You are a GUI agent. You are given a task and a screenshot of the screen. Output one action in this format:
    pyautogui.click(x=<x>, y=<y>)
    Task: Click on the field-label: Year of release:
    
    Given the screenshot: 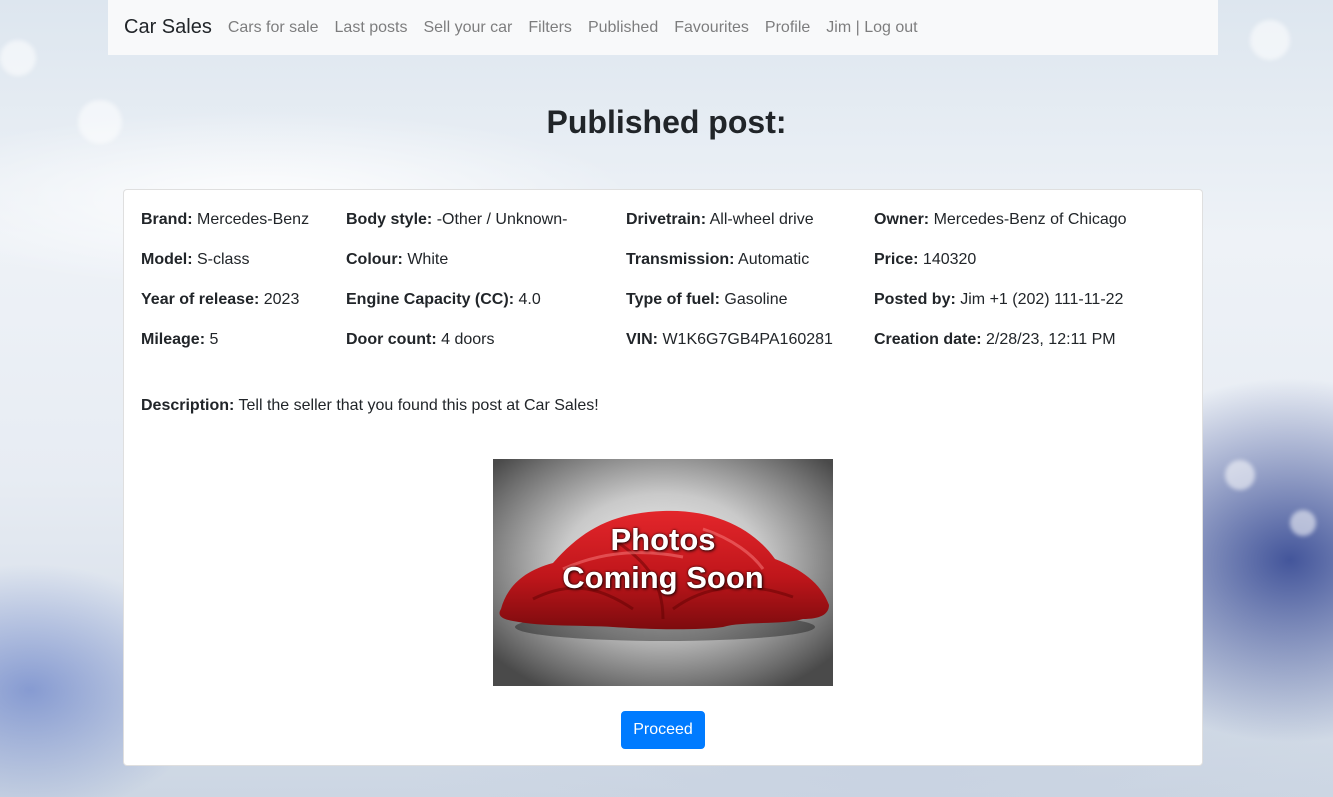 What is the action you would take?
    pyautogui.click(x=200, y=299)
    